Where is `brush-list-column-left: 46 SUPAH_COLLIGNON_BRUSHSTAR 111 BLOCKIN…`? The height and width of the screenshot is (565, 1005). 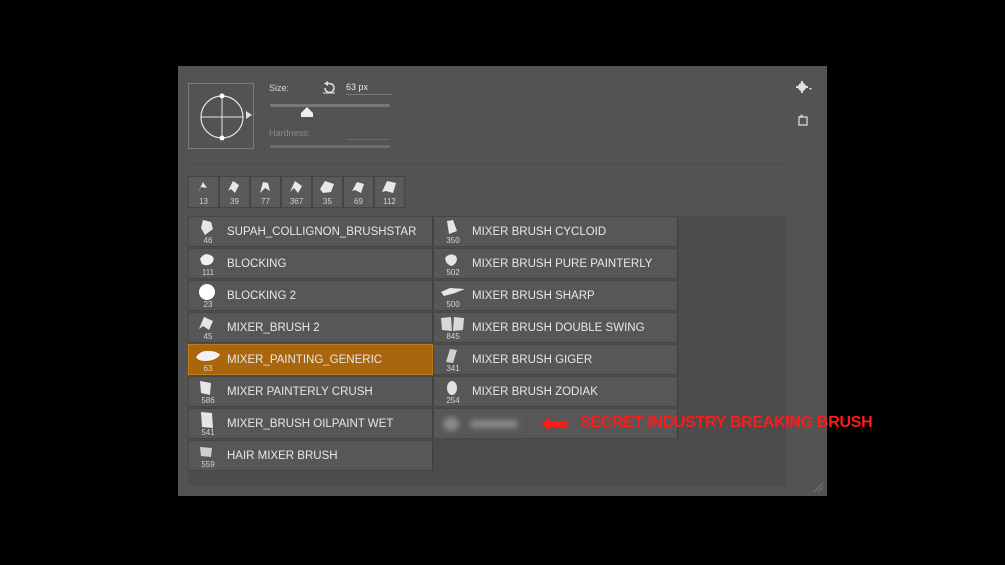 brush-list-column-left: 46 SUPAH_COLLIGNON_BRUSHSTAR 111 BLOCKIN… is located at coordinates (310, 344).